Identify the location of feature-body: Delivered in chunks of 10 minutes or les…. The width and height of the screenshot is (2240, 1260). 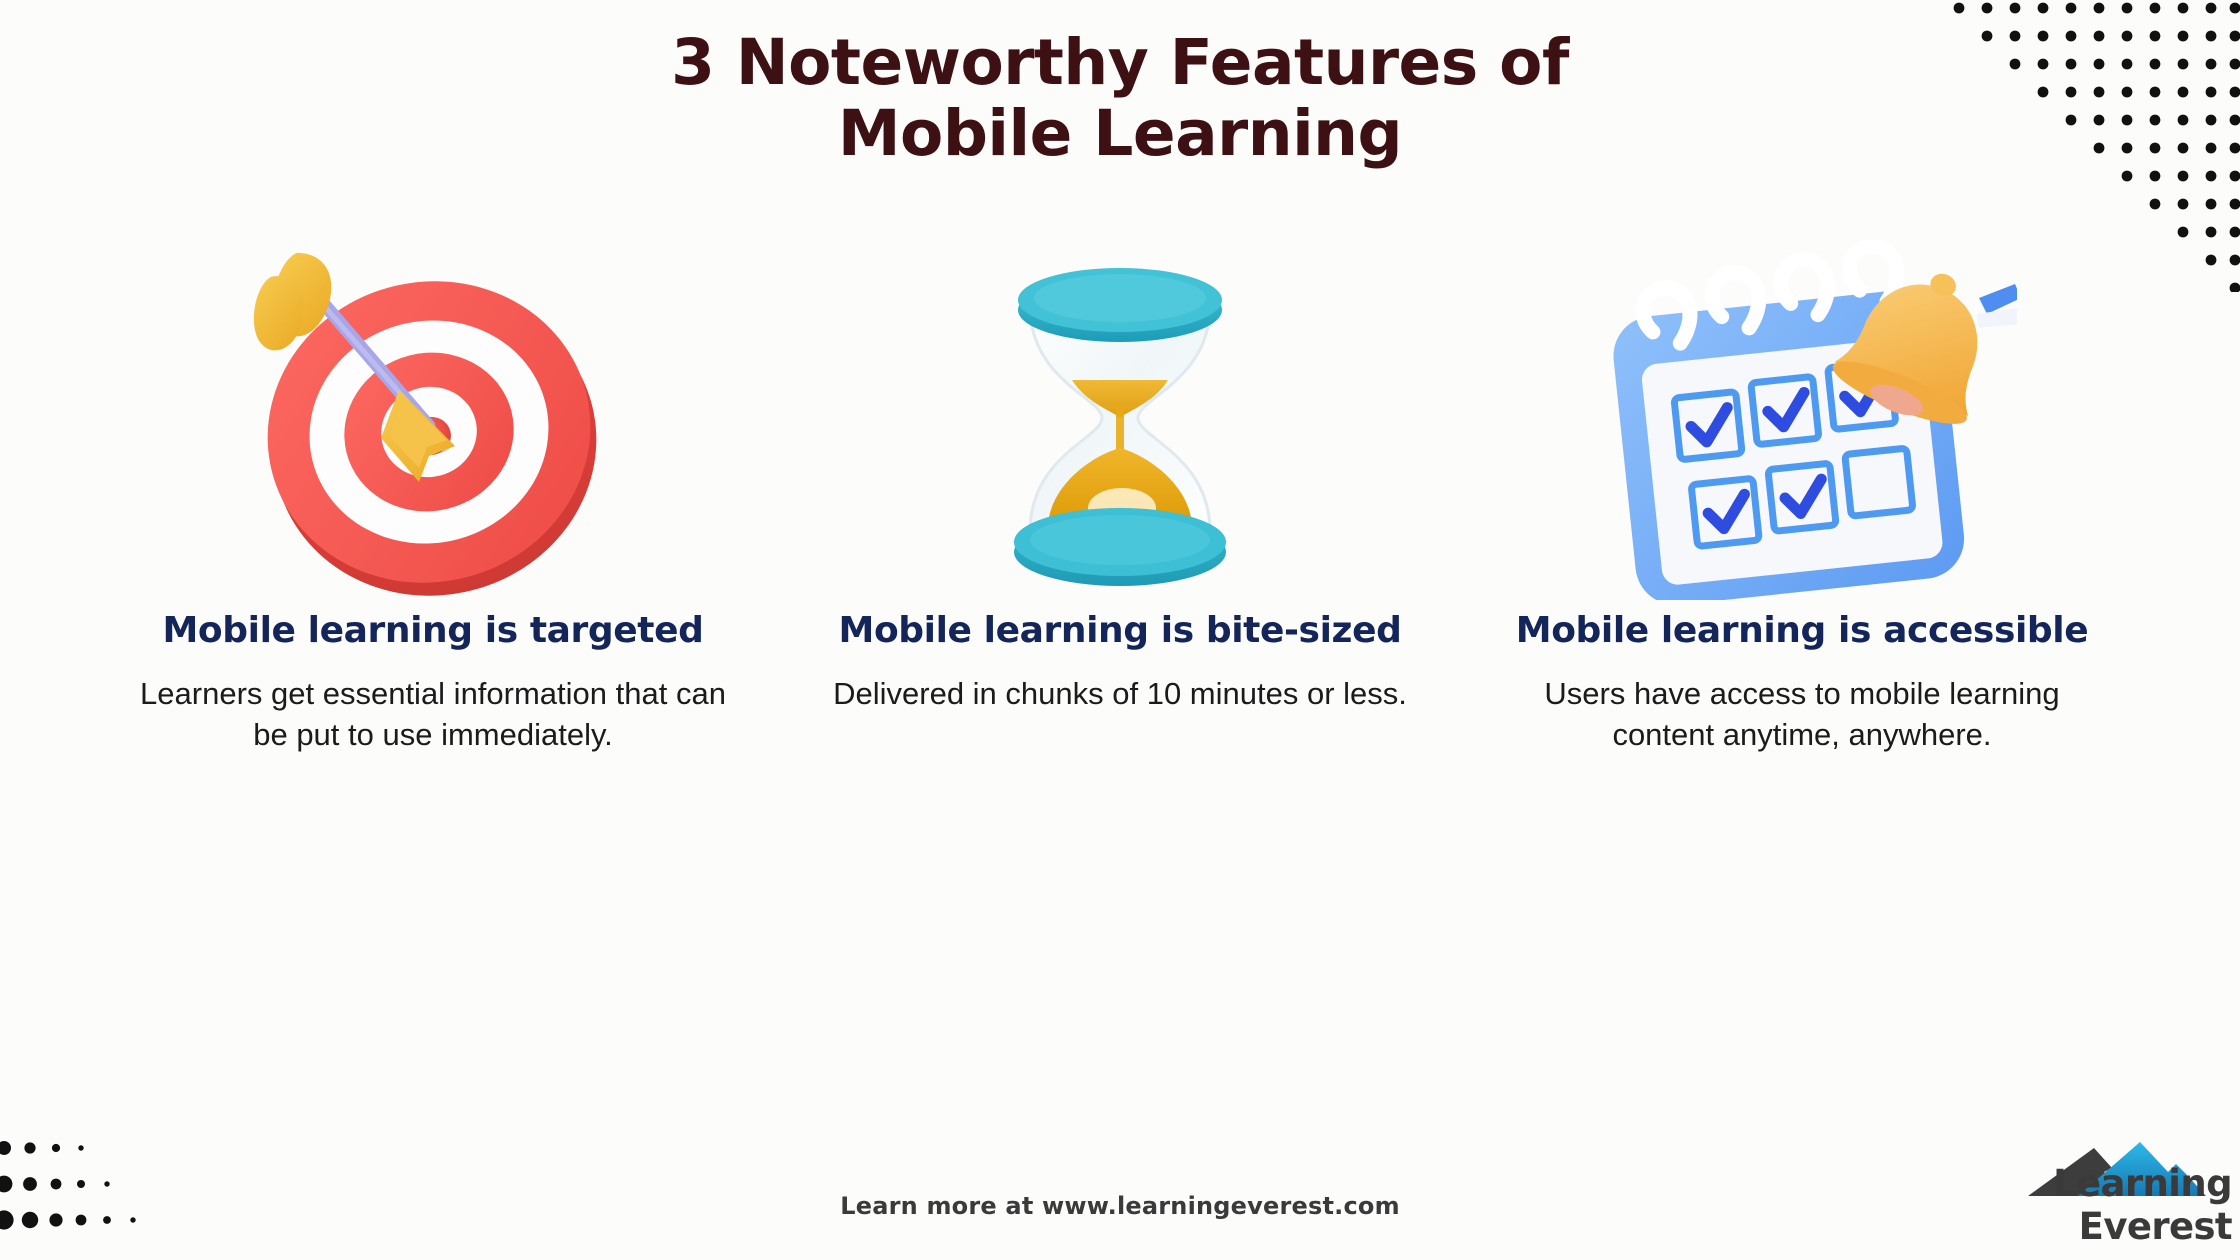
(1120, 693).